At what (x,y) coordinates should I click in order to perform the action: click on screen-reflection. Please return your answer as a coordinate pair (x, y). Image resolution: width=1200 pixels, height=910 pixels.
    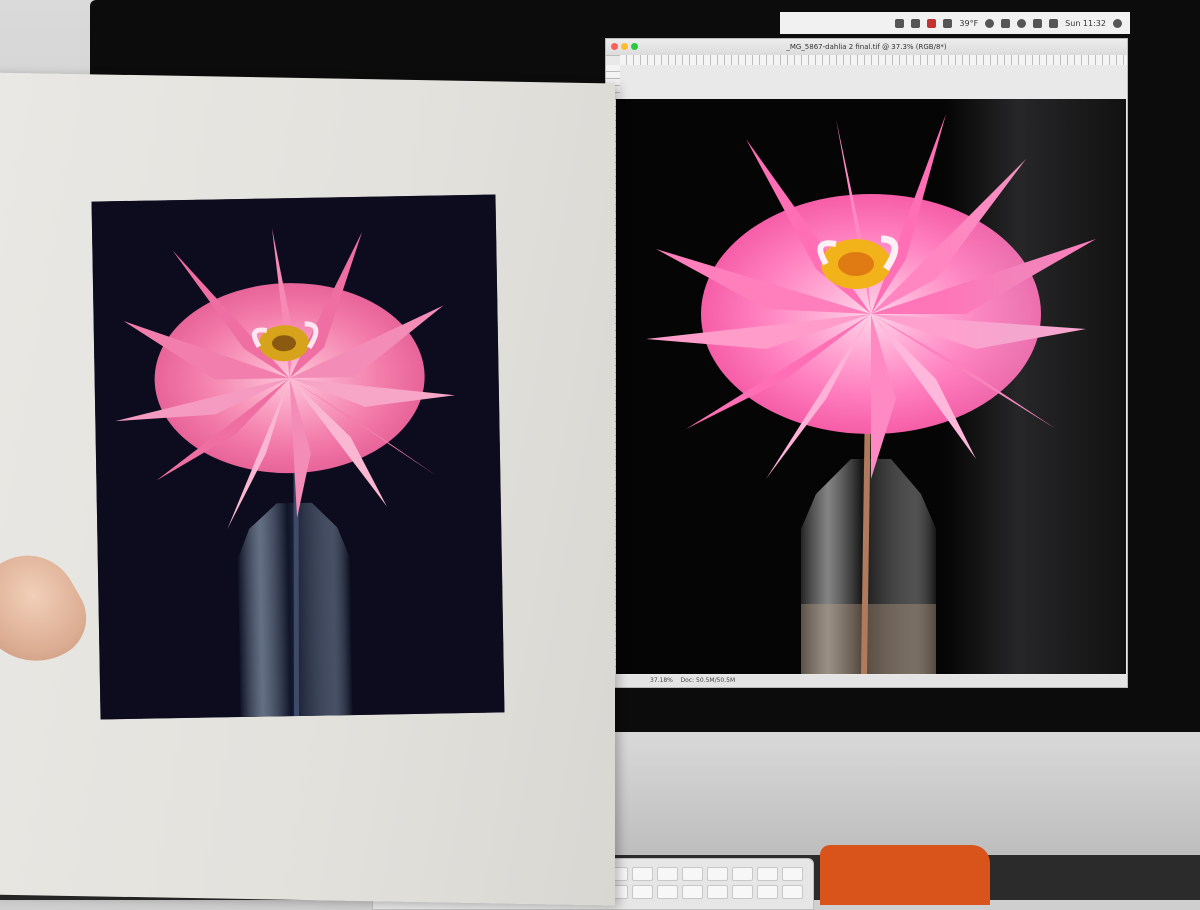
    Looking at the image, I should click on (1036, 386).